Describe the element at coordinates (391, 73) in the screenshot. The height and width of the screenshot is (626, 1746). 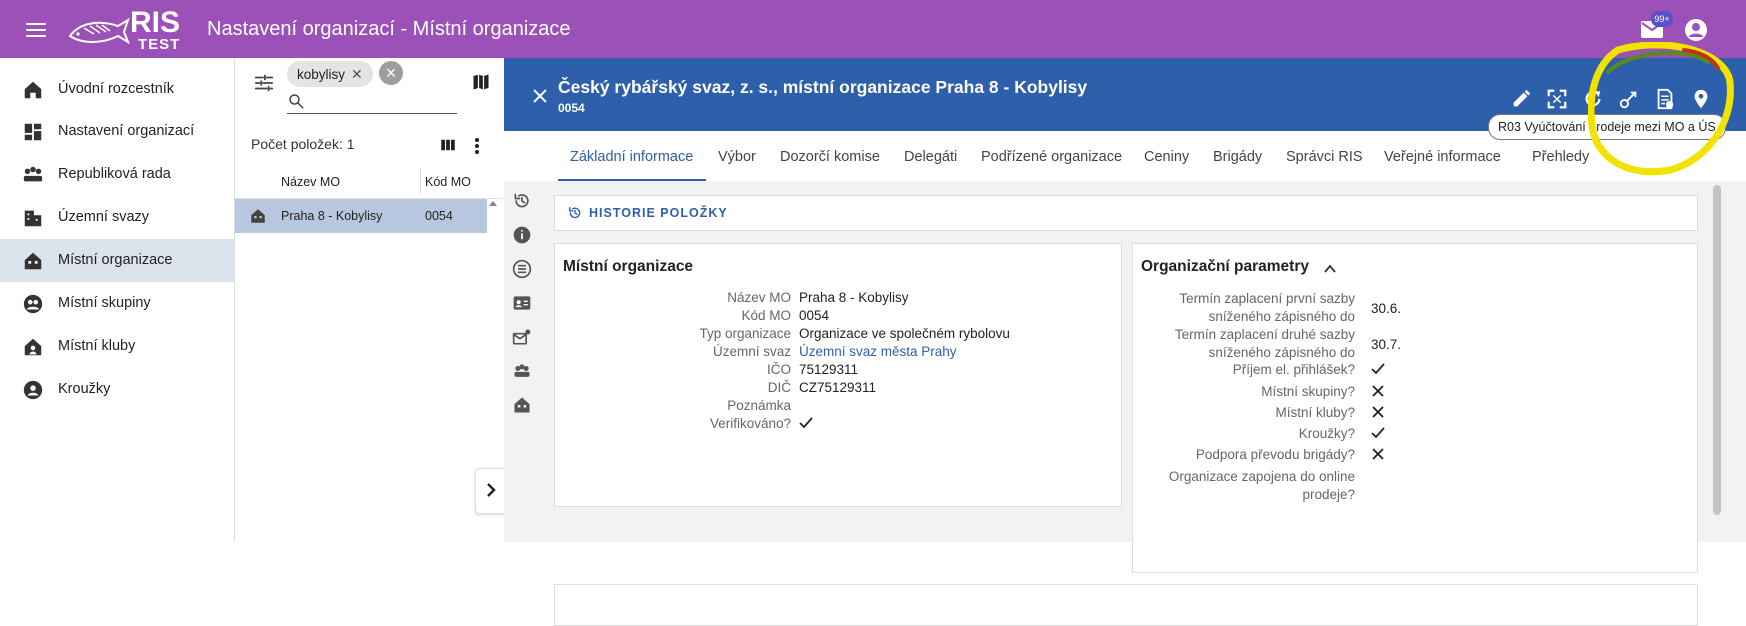
I see `clear-filter-button: ×` at that location.